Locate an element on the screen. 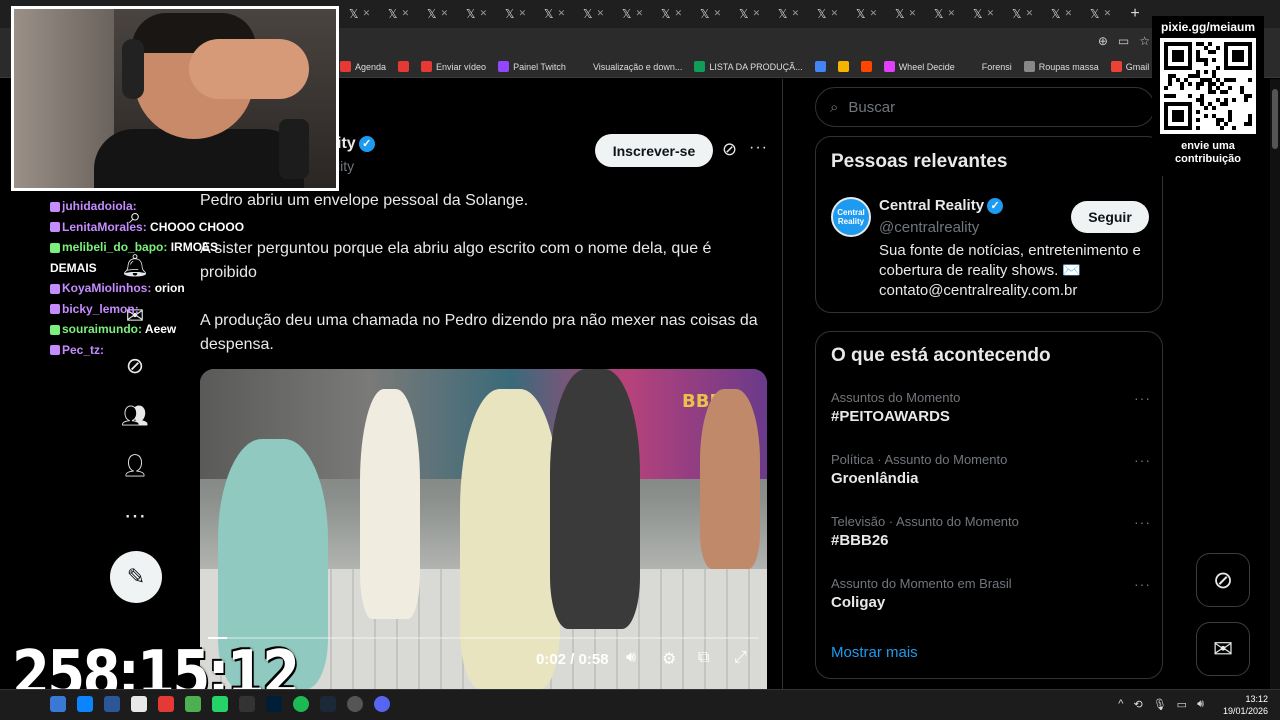 The image size is (1280, 720). grok-float-button: ⊘ is located at coordinates (1223, 580).